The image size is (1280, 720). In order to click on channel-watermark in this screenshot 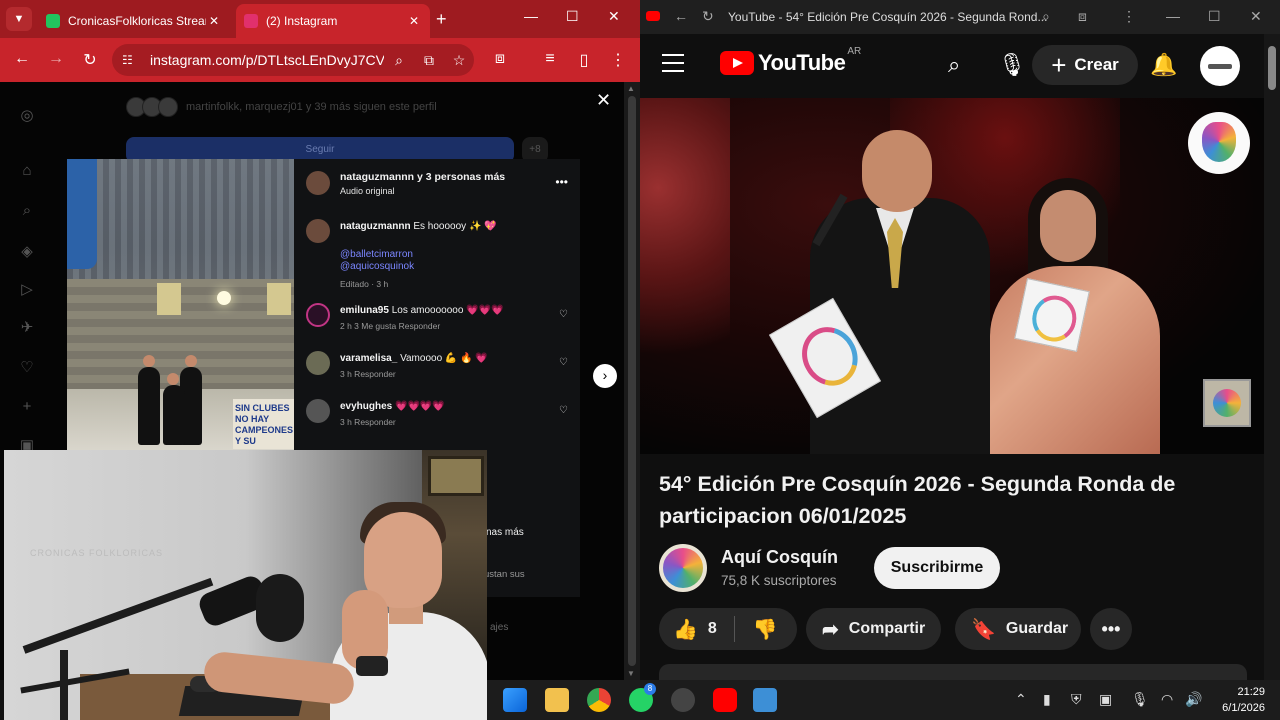, I will do `click(1227, 403)`.